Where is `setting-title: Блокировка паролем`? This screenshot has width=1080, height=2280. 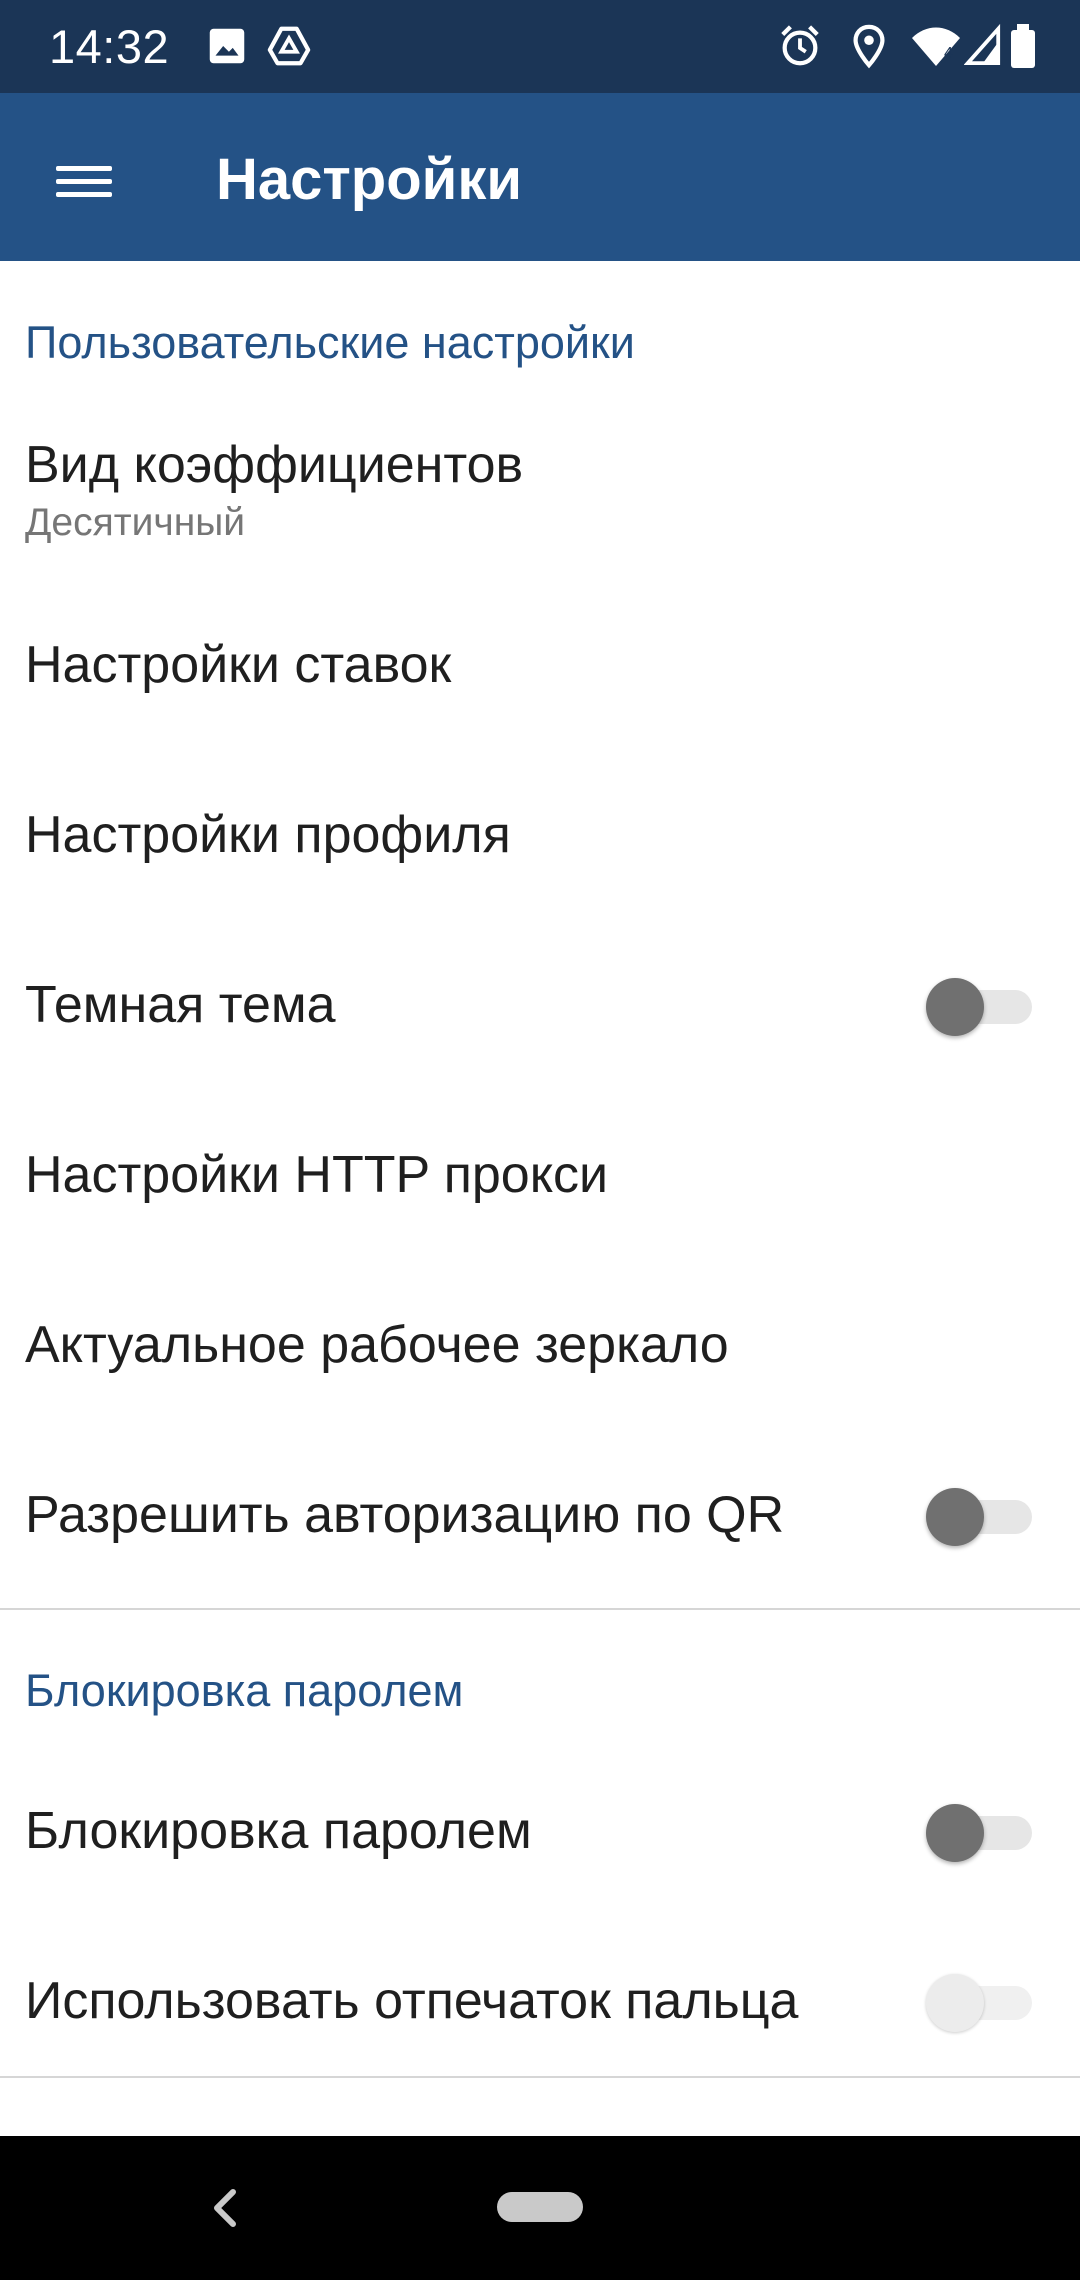
setting-title: Блокировка паролем is located at coordinates (278, 1831).